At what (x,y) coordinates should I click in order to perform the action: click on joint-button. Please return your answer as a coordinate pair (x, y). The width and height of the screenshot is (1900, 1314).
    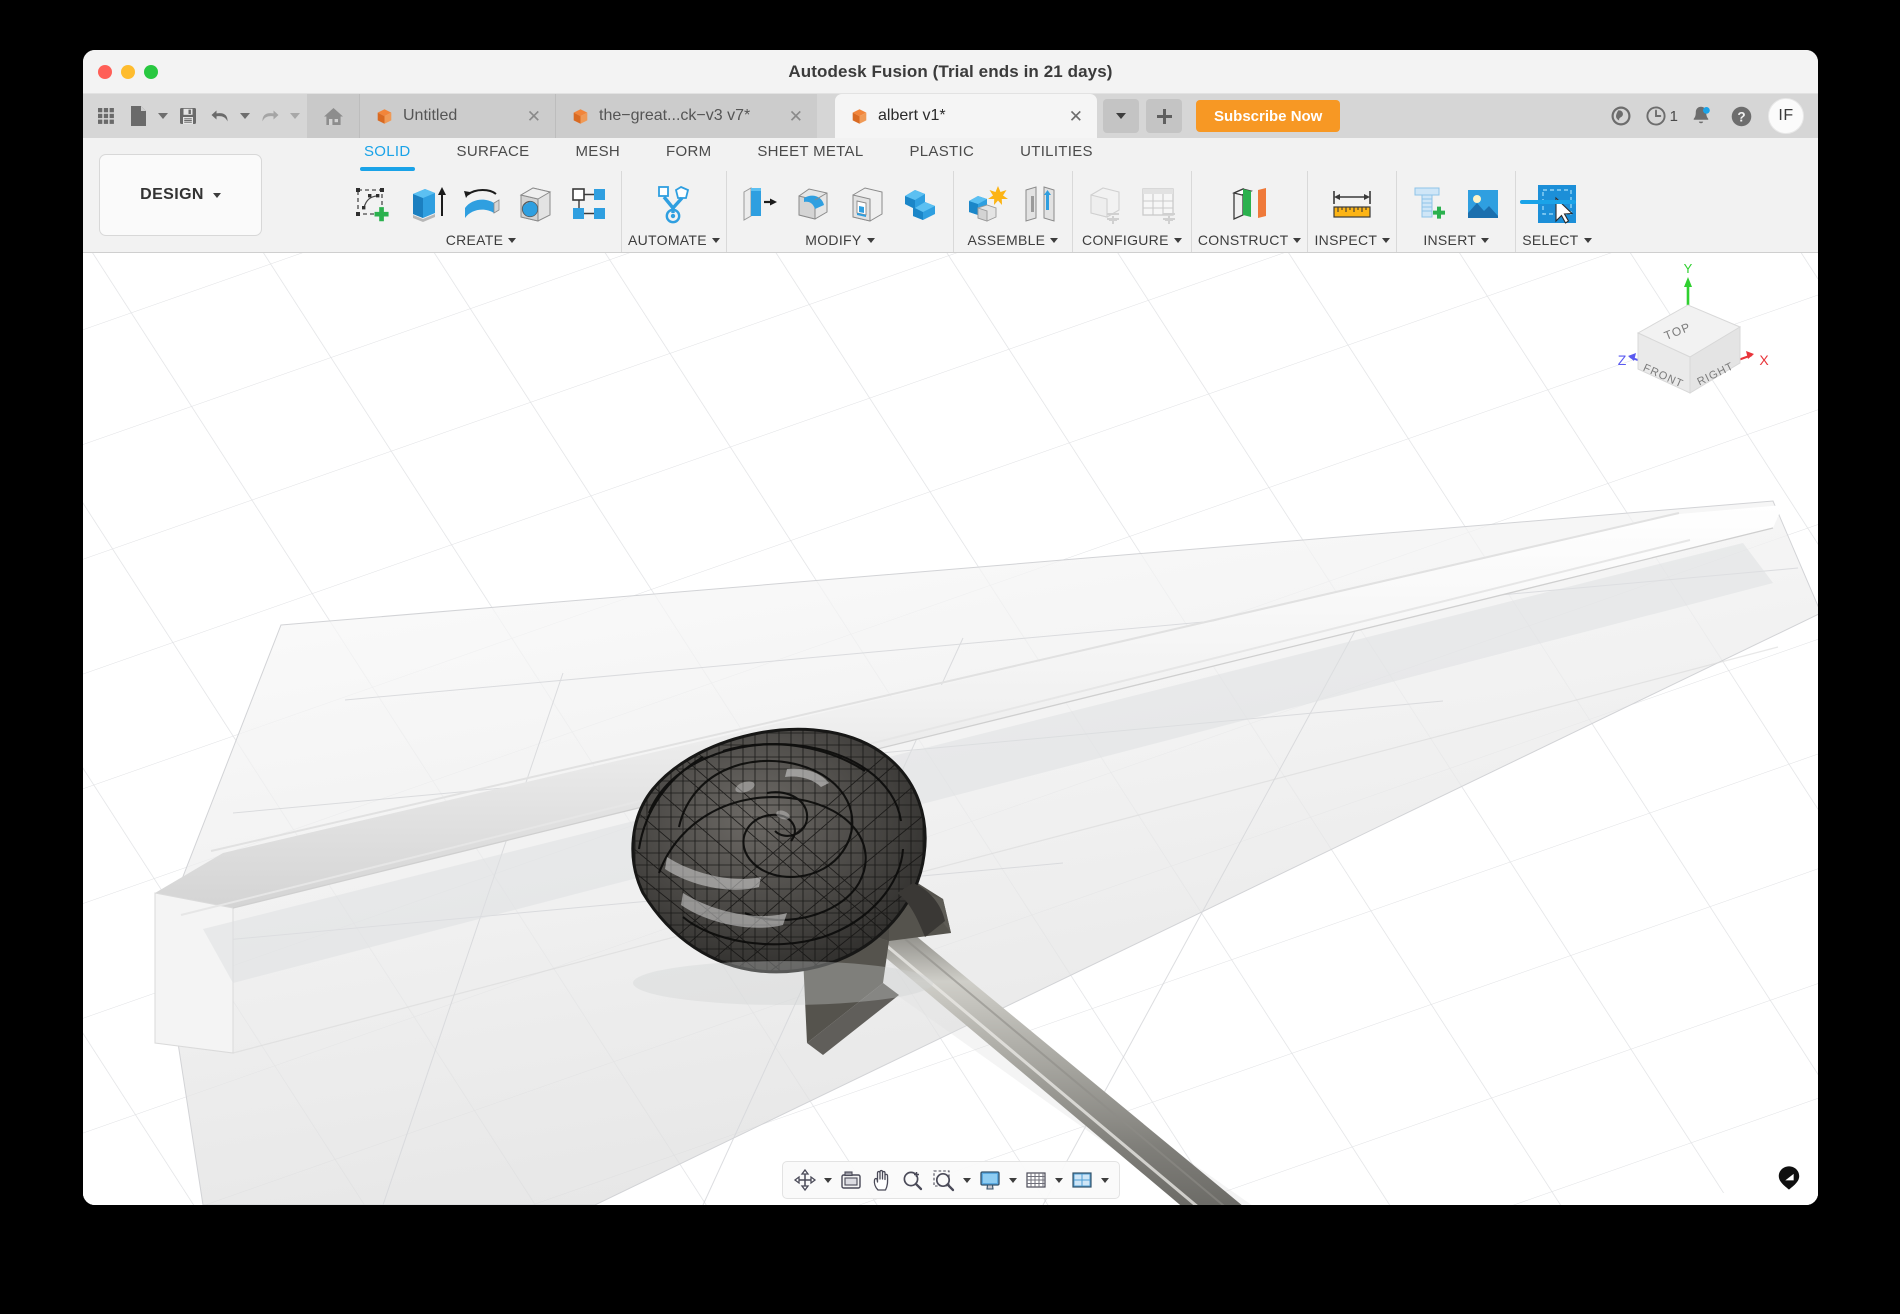
    Looking at the image, I should click on (1040, 204).